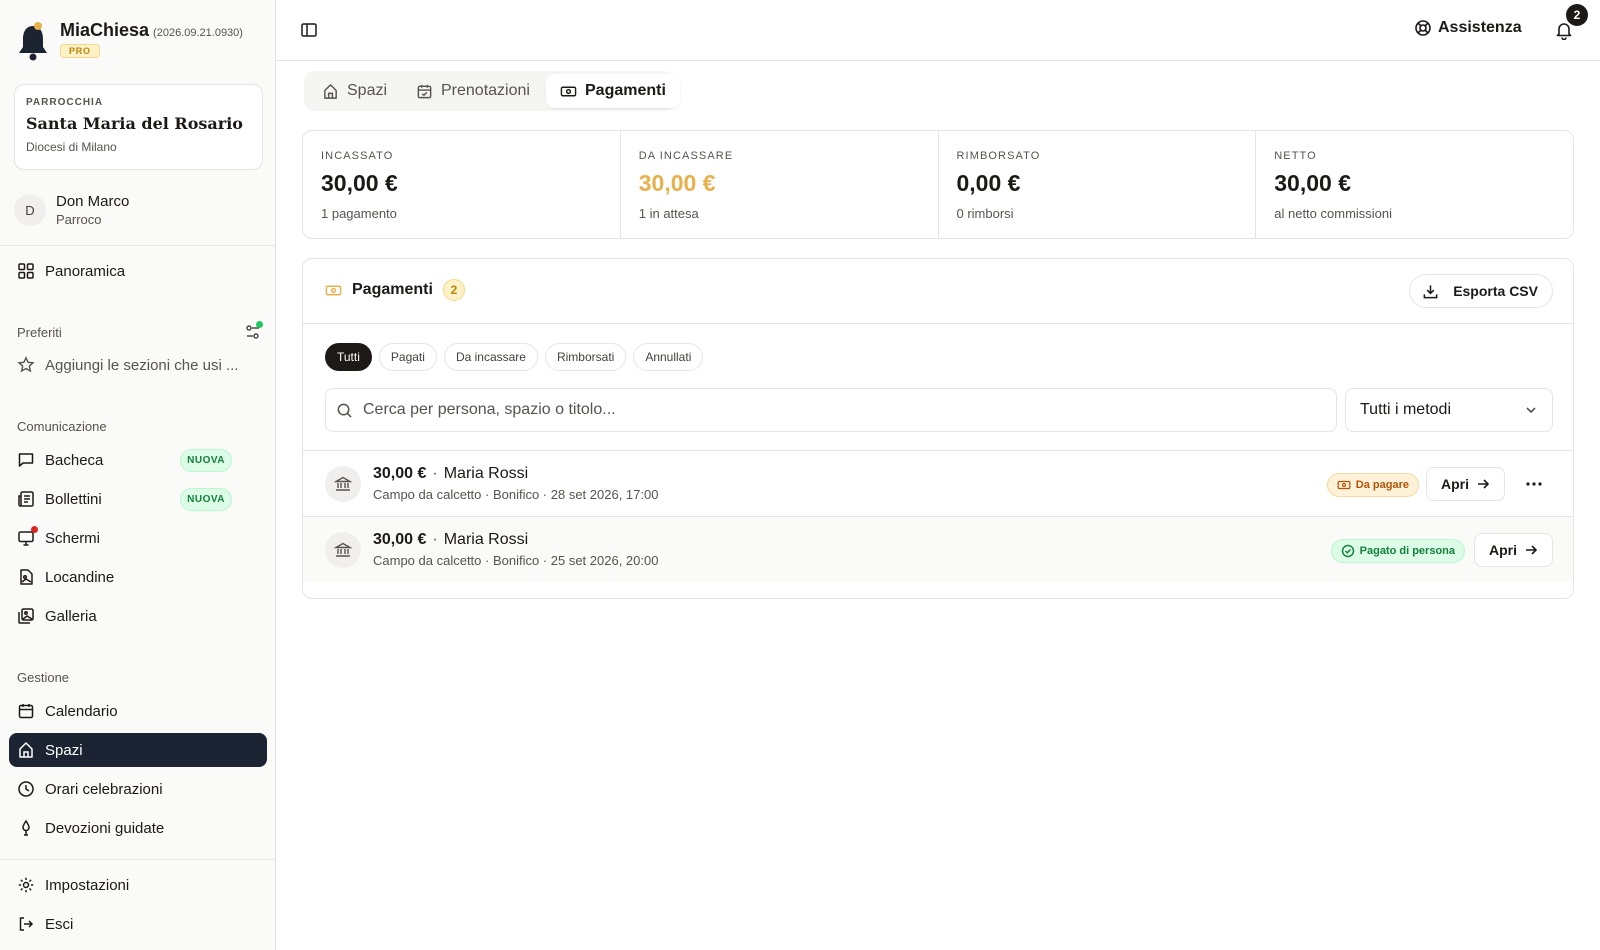  Describe the element at coordinates (1577, 15) in the screenshot. I see `notification-count-badge: 2` at that location.